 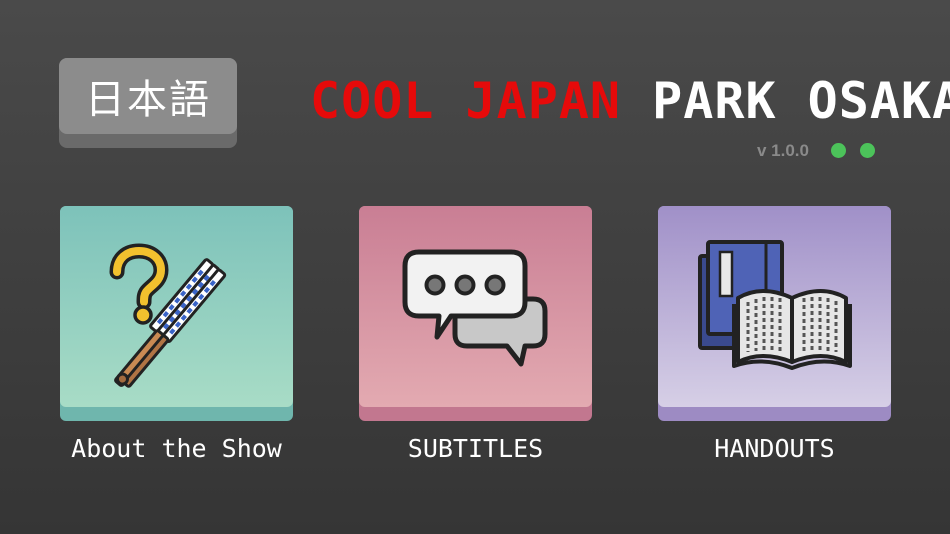 I want to click on handouts-button, so click(x=774, y=313).